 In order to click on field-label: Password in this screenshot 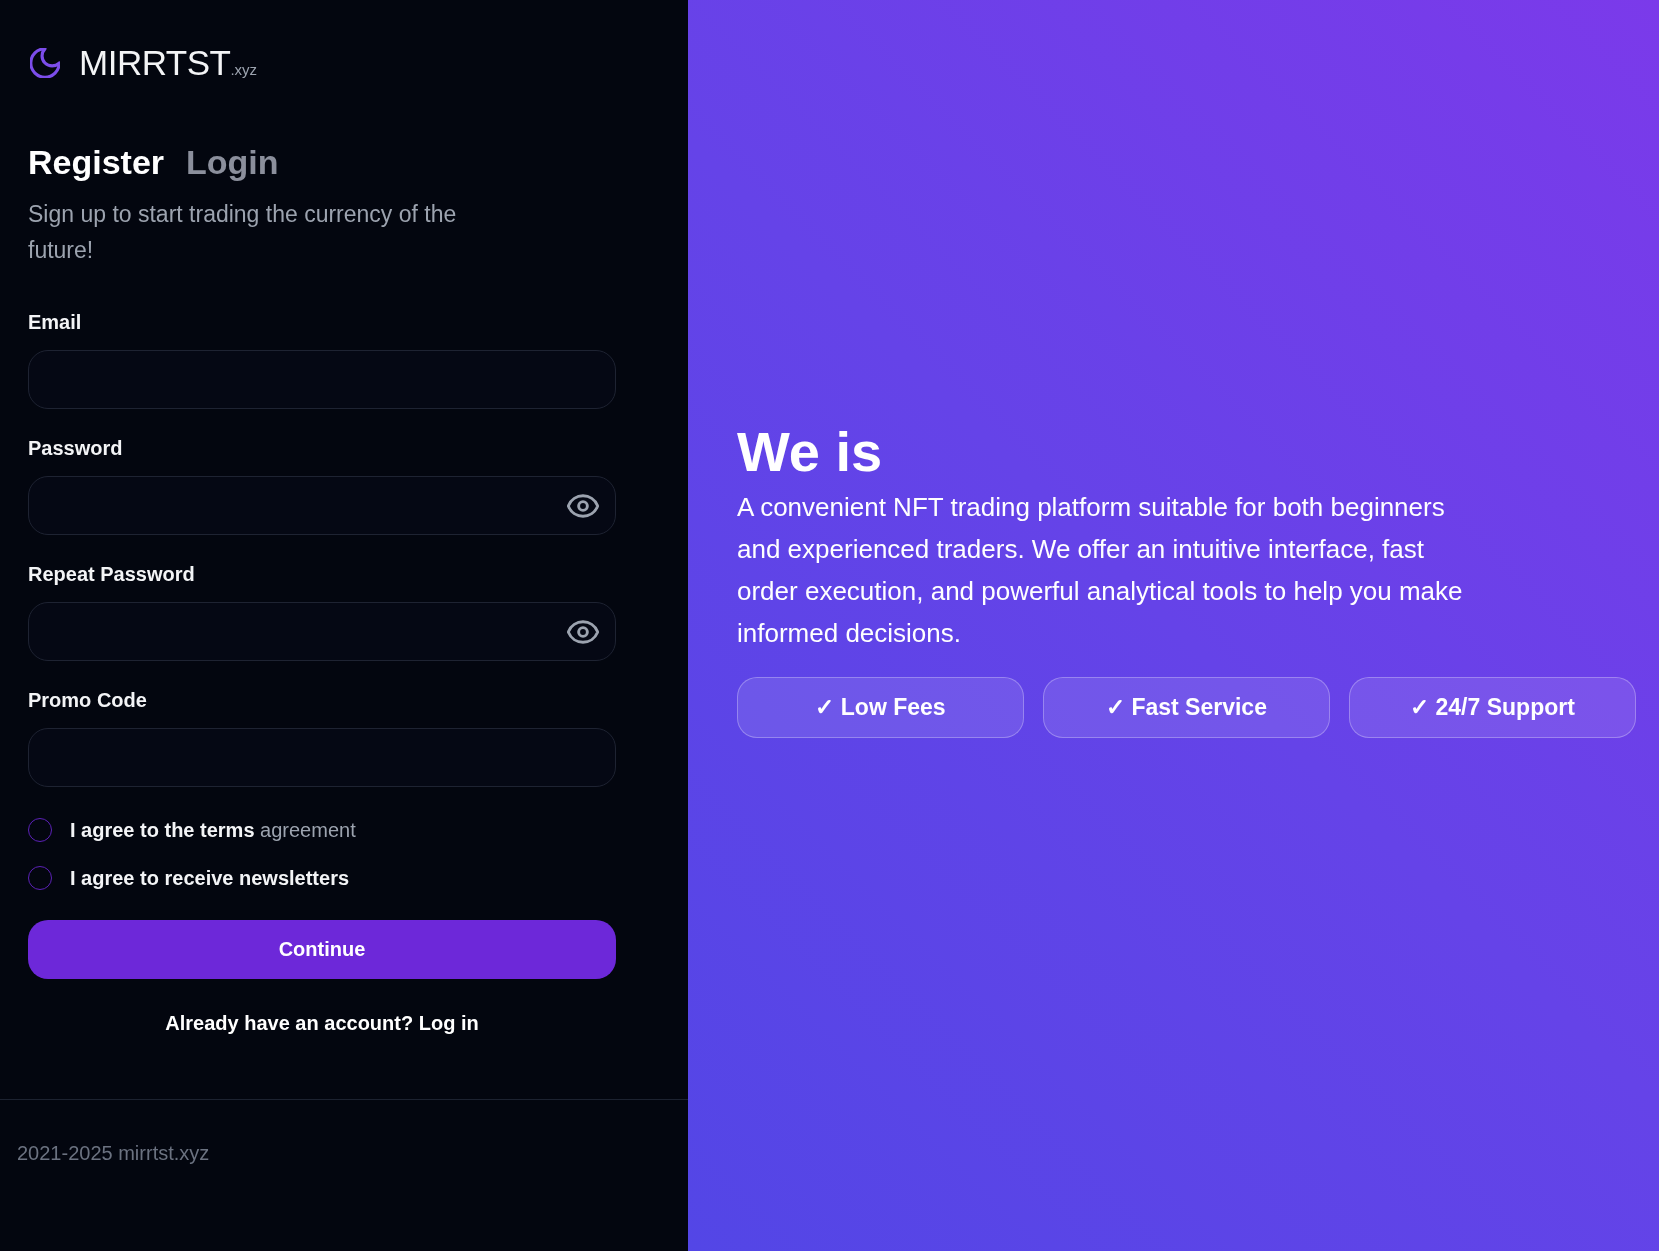, I will do `click(75, 448)`.